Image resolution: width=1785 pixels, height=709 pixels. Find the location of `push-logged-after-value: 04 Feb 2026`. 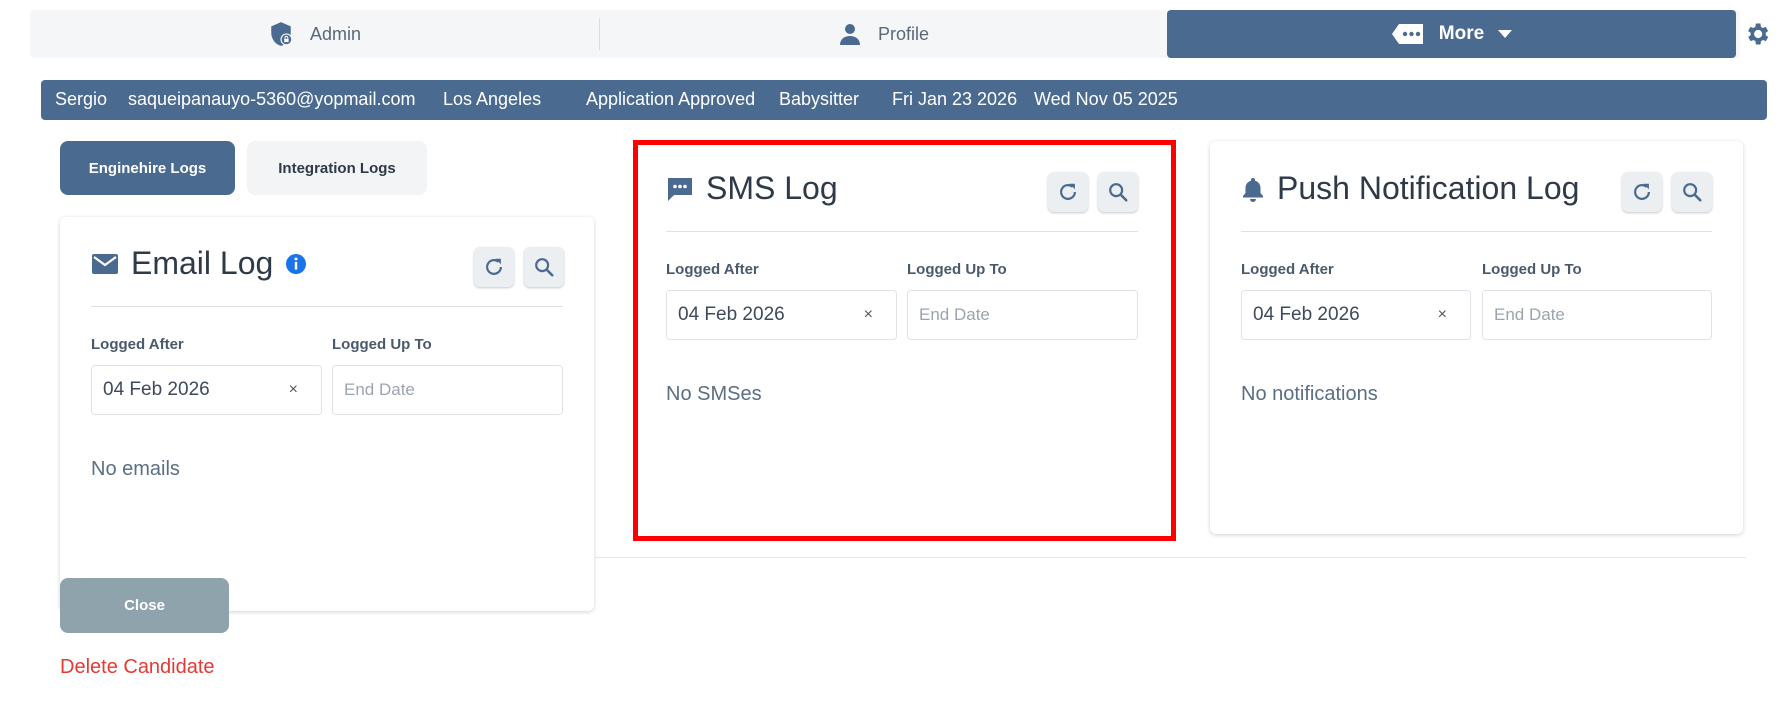

push-logged-after-value: 04 Feb 2026 is located at coordinates (1306, 314).